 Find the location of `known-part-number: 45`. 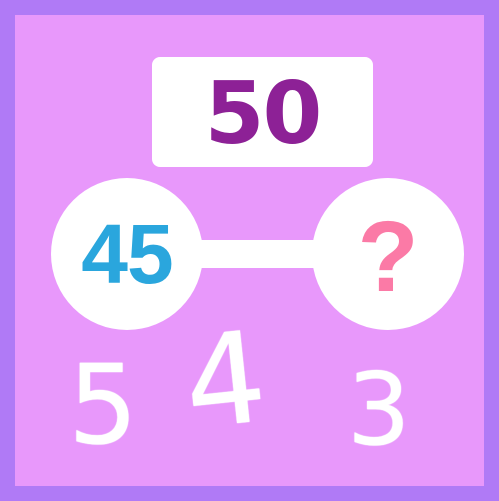

known-part-number: 45 is located at coordinates (127, 254).